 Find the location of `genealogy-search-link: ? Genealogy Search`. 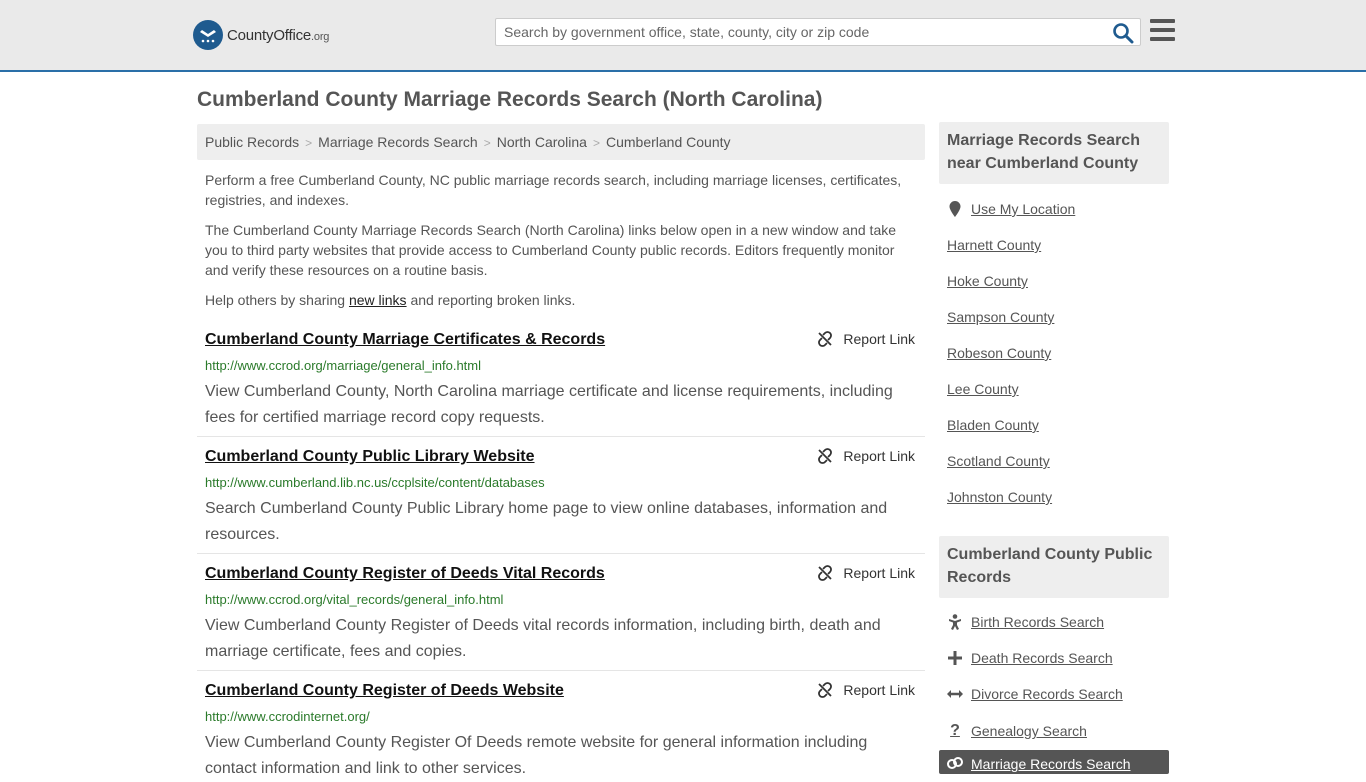

genealogy-search-link: ? Genealogy Search is located at coordinates (1017, 731).